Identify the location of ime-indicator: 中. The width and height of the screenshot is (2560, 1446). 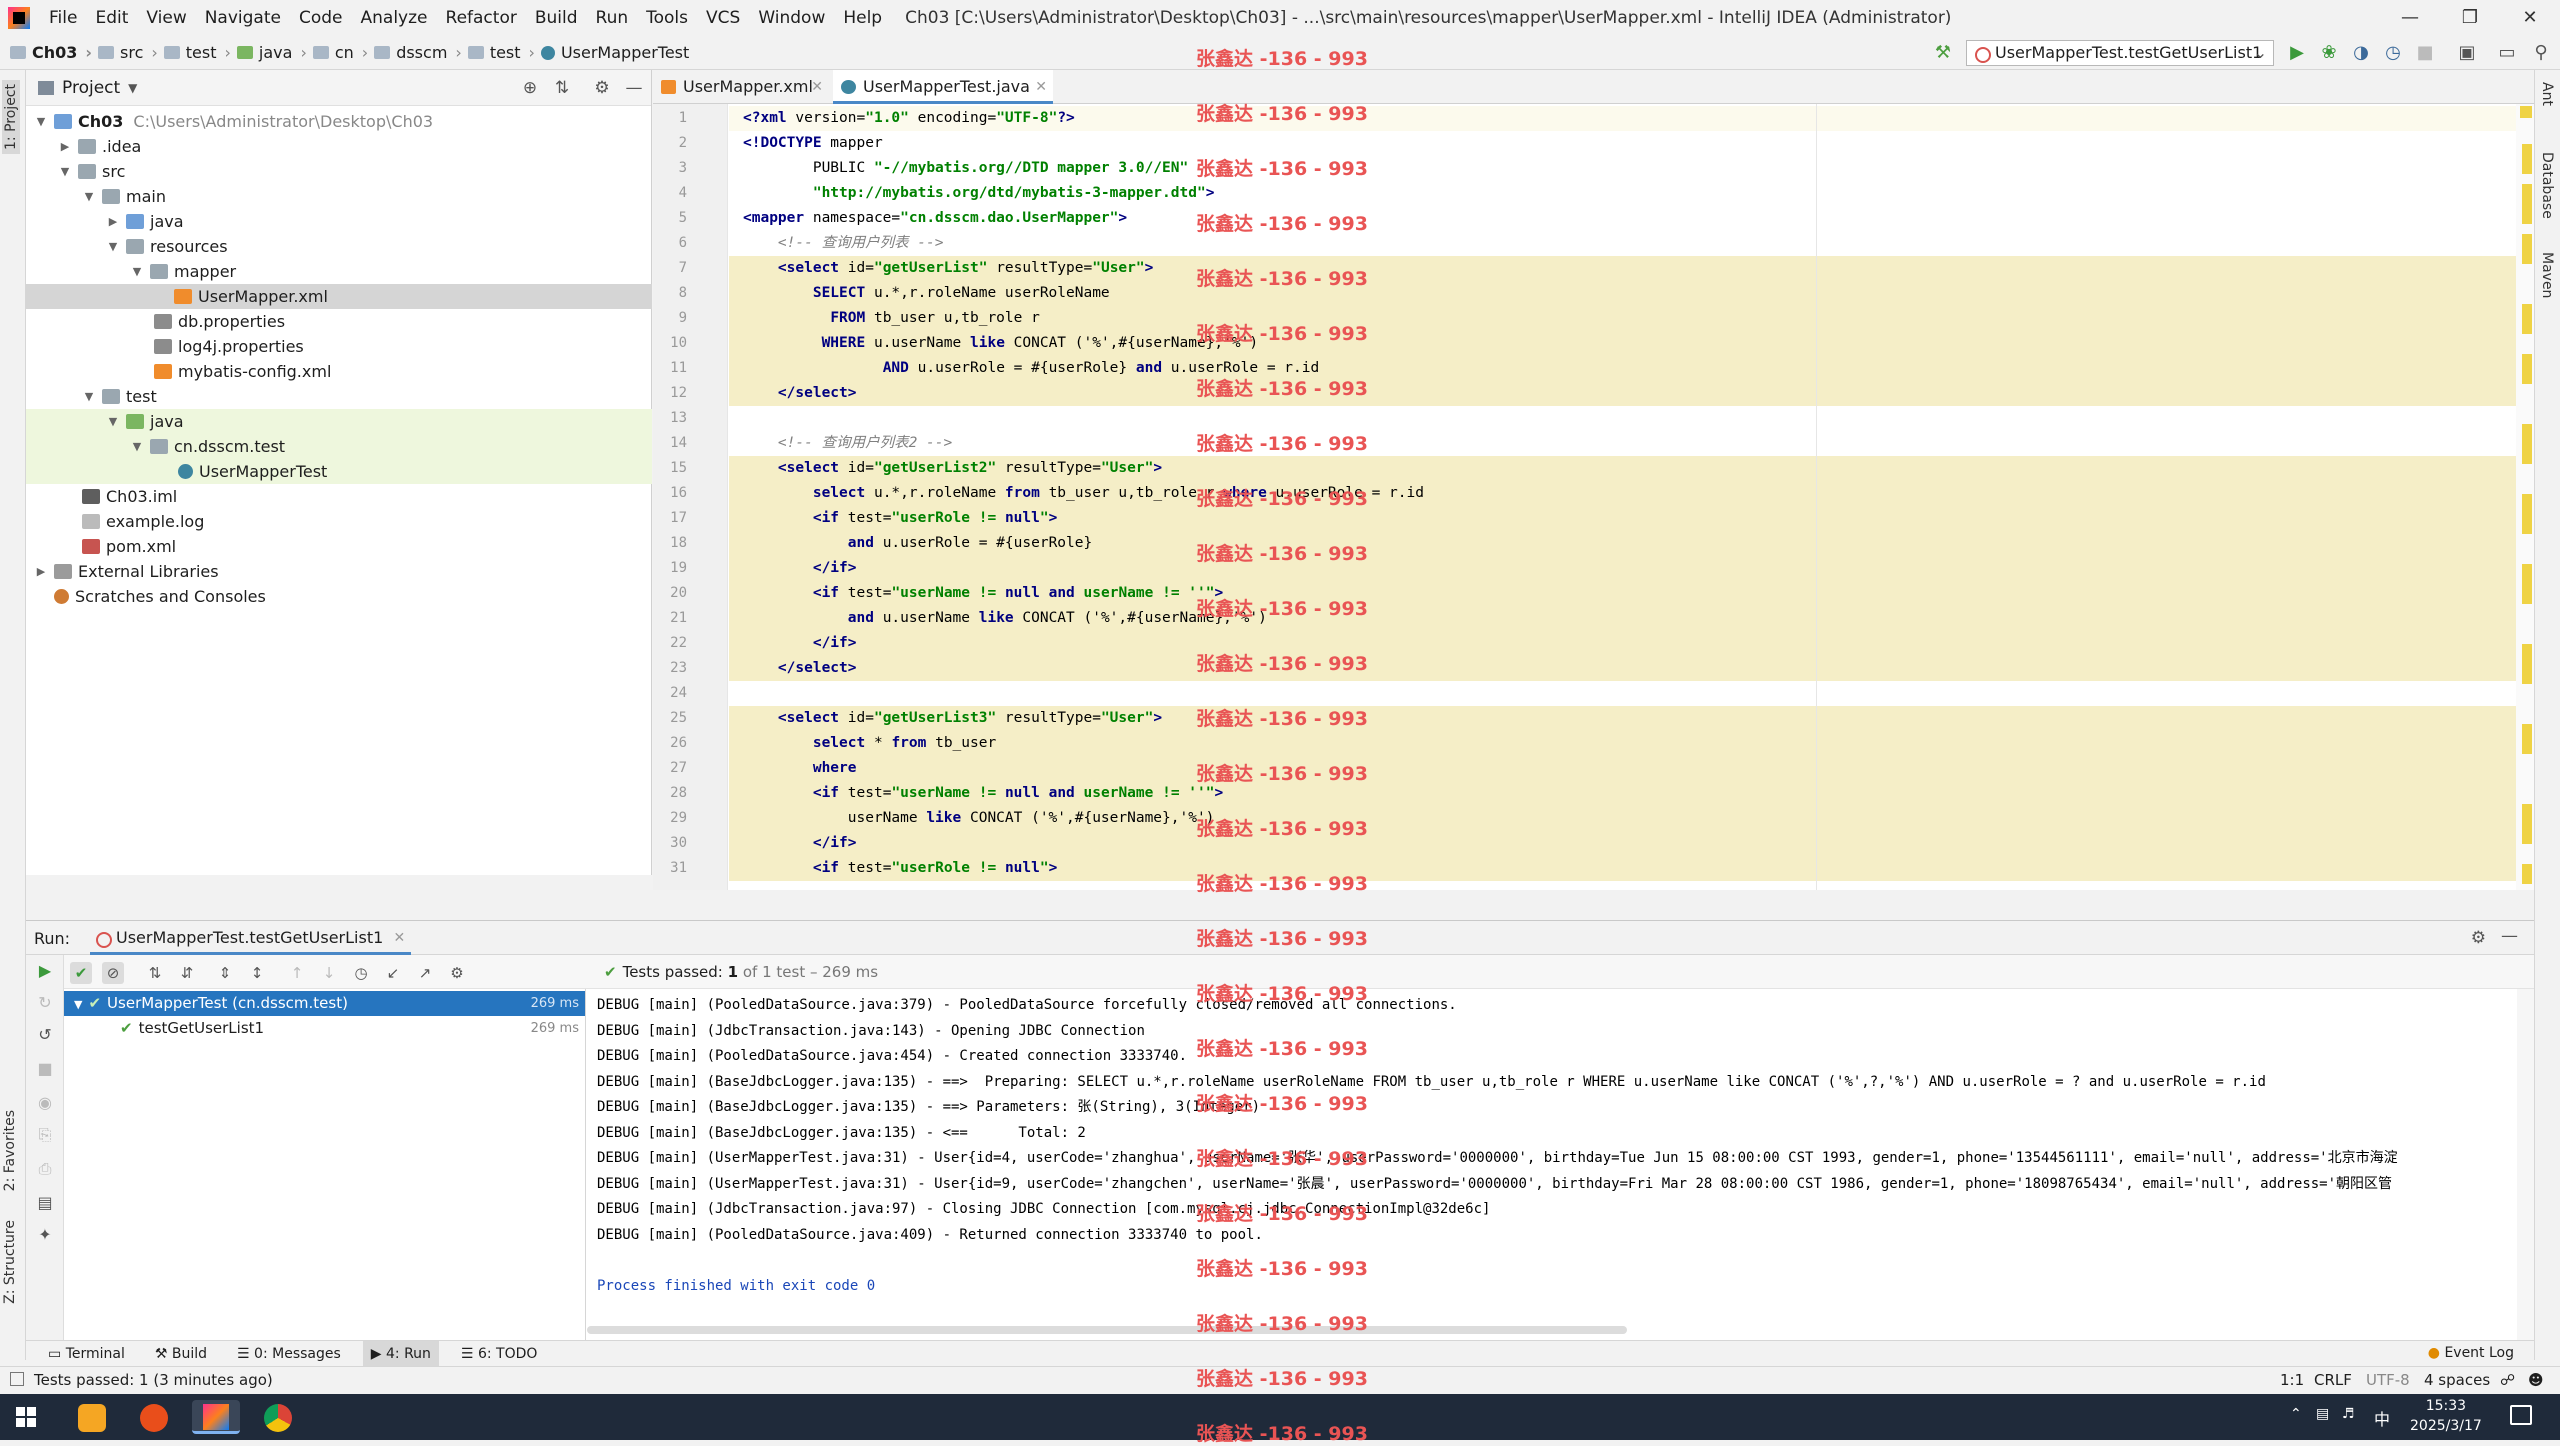
(2382, 1418).